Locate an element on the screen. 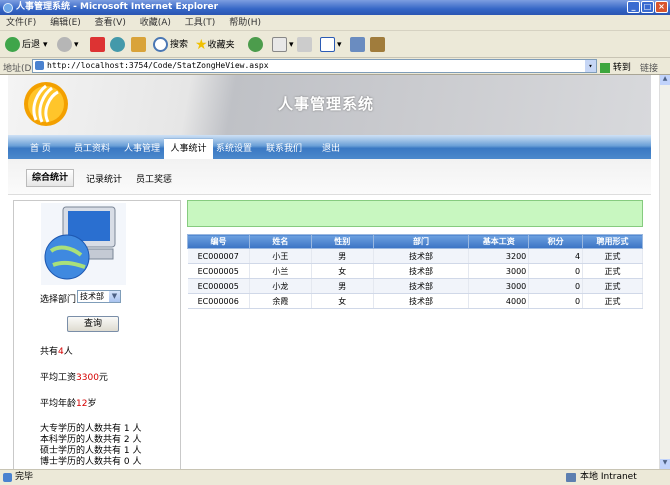 This screenshot has height=485, width=670. messenger-button is located at coordinates (358, 45).